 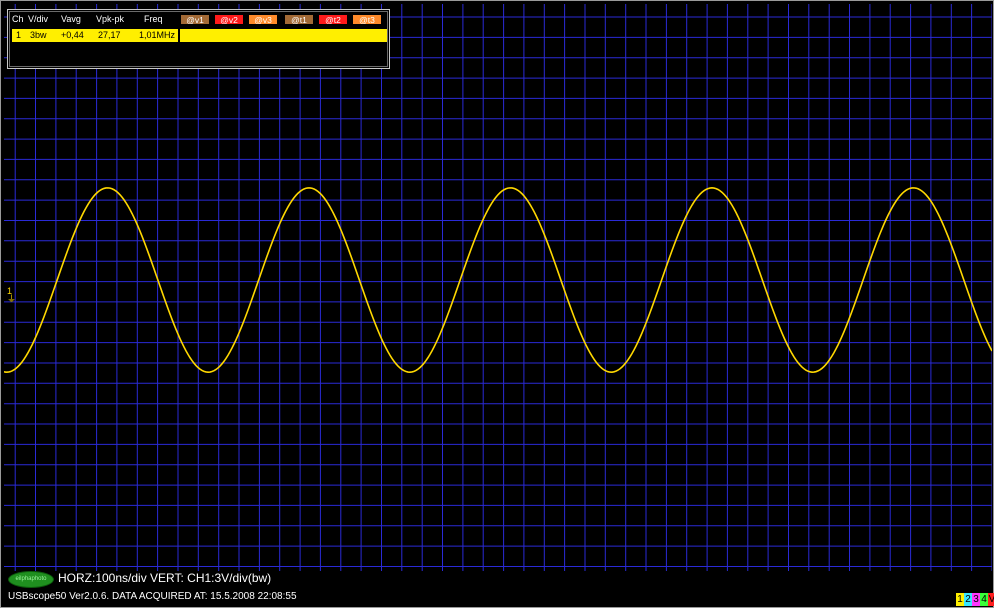 I want to click on ground-marker: 1 ⏚, so click(x=12, y=295).